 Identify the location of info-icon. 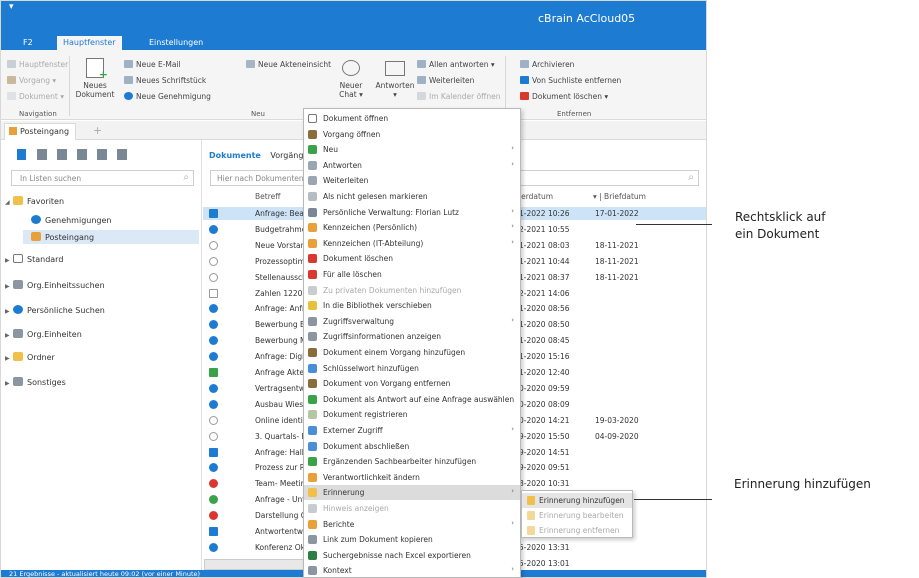
(312, 508).